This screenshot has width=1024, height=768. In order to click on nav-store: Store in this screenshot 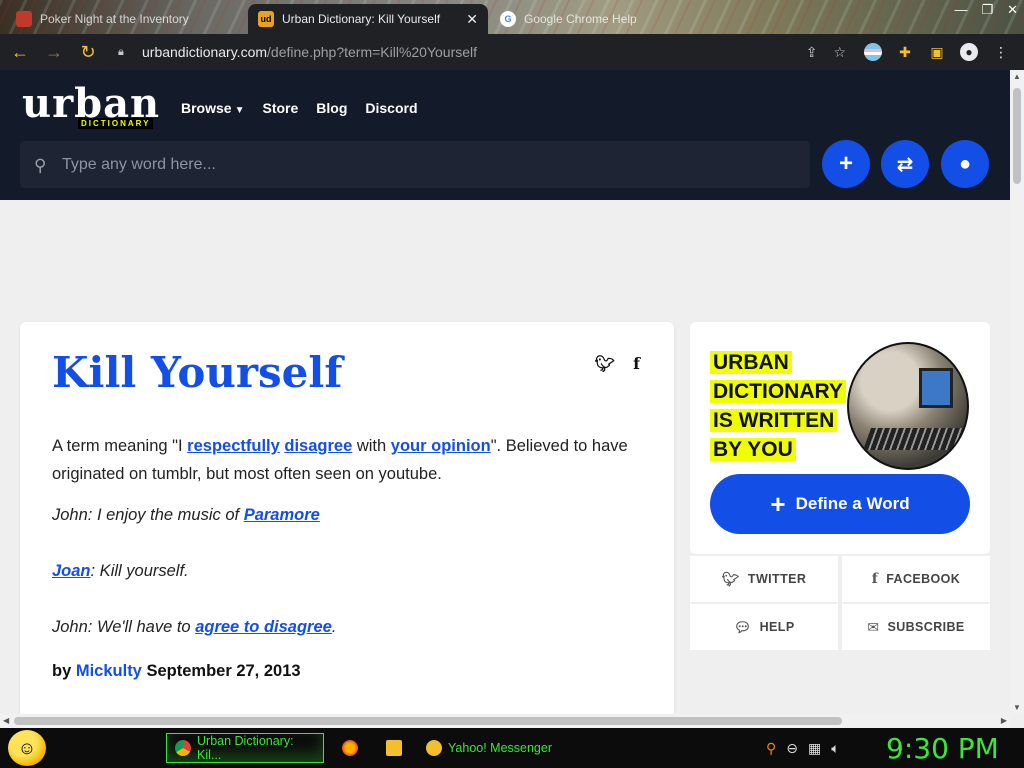, I will do `click(280, 108)`.